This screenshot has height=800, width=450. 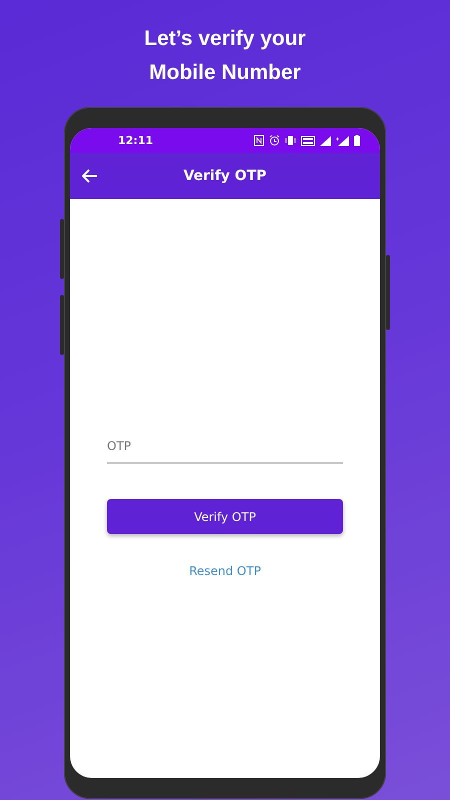 What do you see at coordinates (225, 56) in the screenshot?
I see `headline: Let’s verify your Mobile Number` at bounding box center [225, 56].